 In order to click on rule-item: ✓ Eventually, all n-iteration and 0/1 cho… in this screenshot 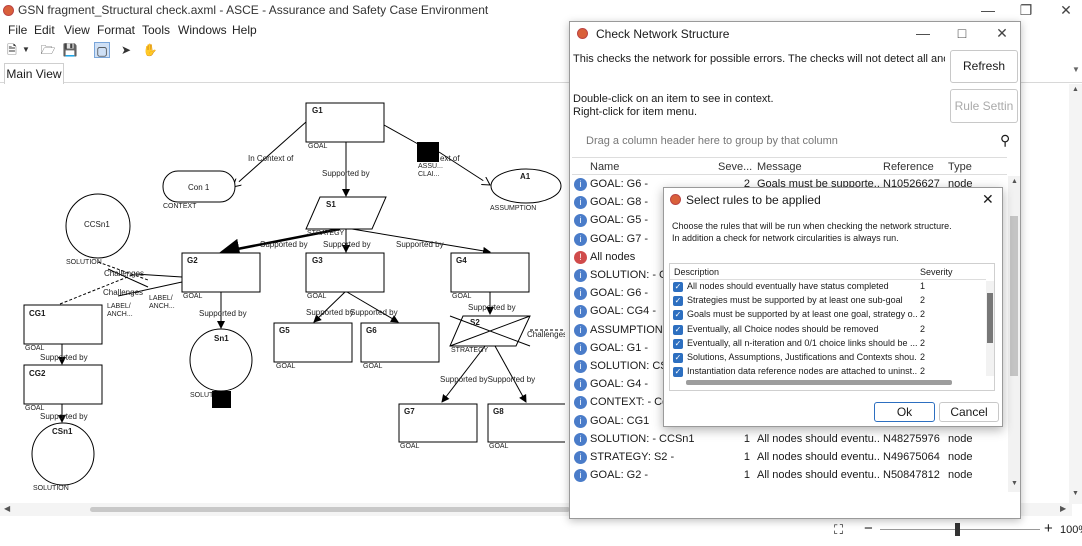, I will do `click(828, 345)`.